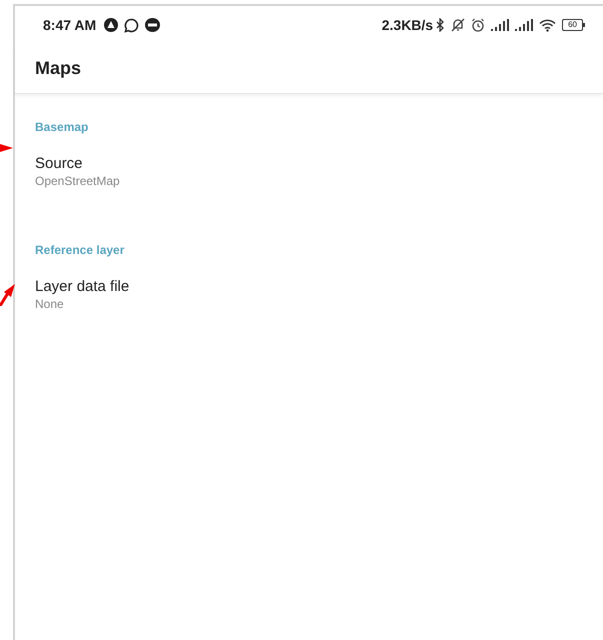  What do you see at coordinates (77, 181) in the screenshot?
I see `preference-summary: OpenStreetMap` at bounding box center [77, 181].